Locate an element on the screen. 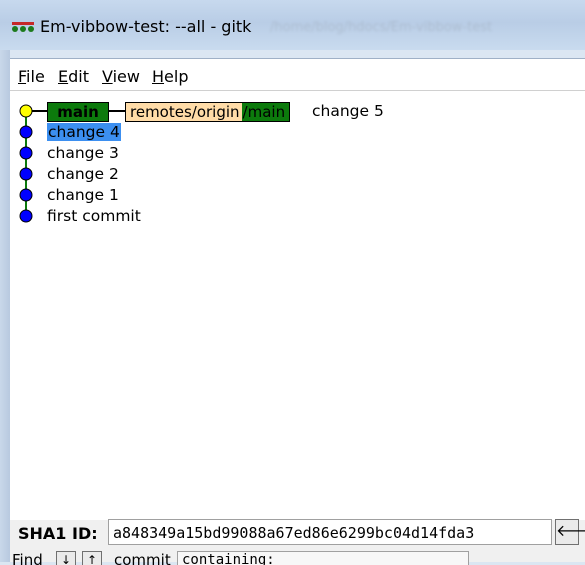 The image size is (585, 565). commit-row-change-4: change 4 is located at coordinates (84, 132).